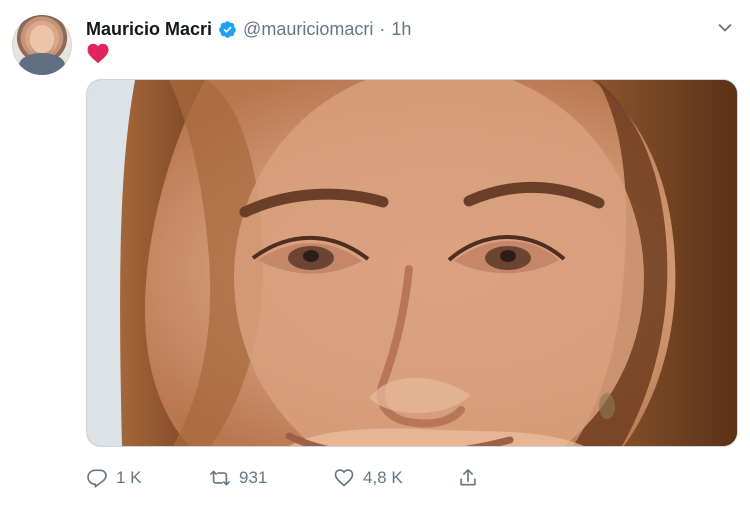  I want to click on tweet-actions: 1 K 931 4,8 K, so click(296, 478).